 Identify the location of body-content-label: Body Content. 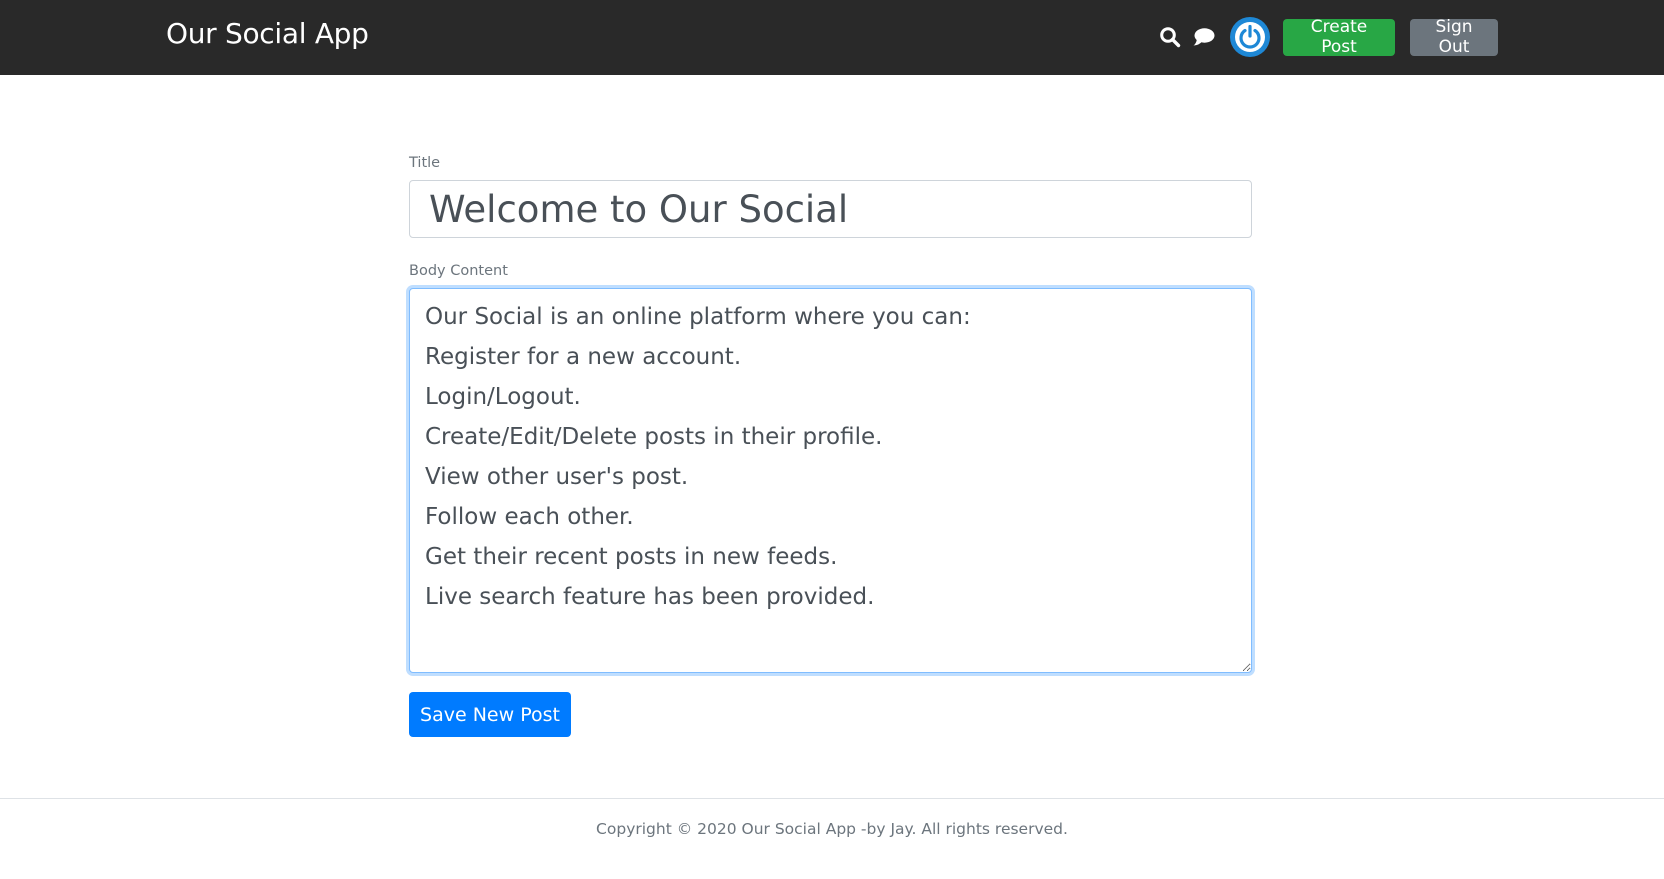
(458, 271).